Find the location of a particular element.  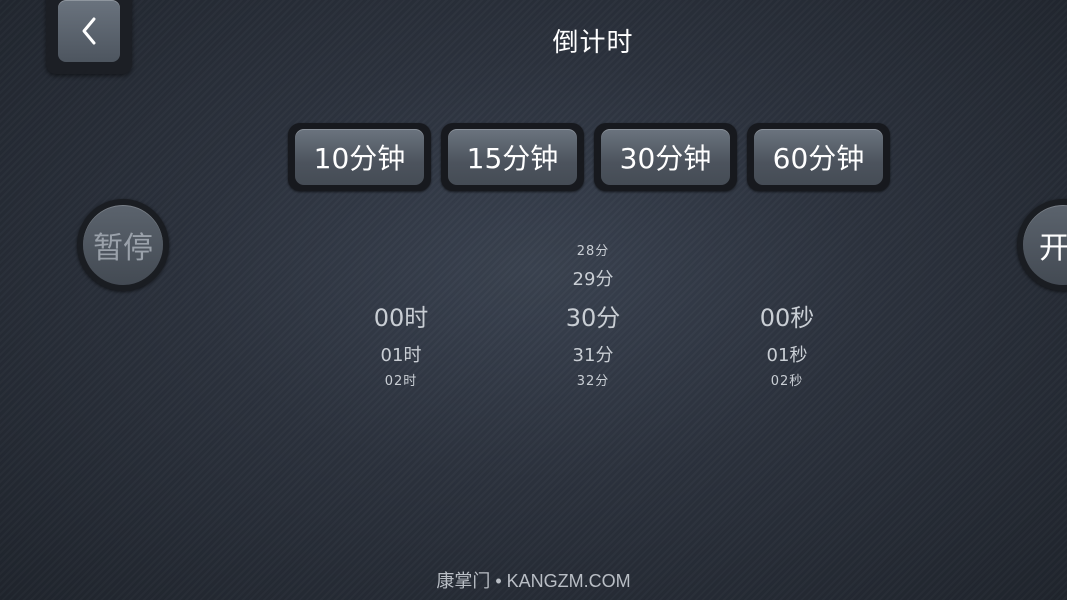

second-selected-value: 00秒 is located at coordinates (787, 315).